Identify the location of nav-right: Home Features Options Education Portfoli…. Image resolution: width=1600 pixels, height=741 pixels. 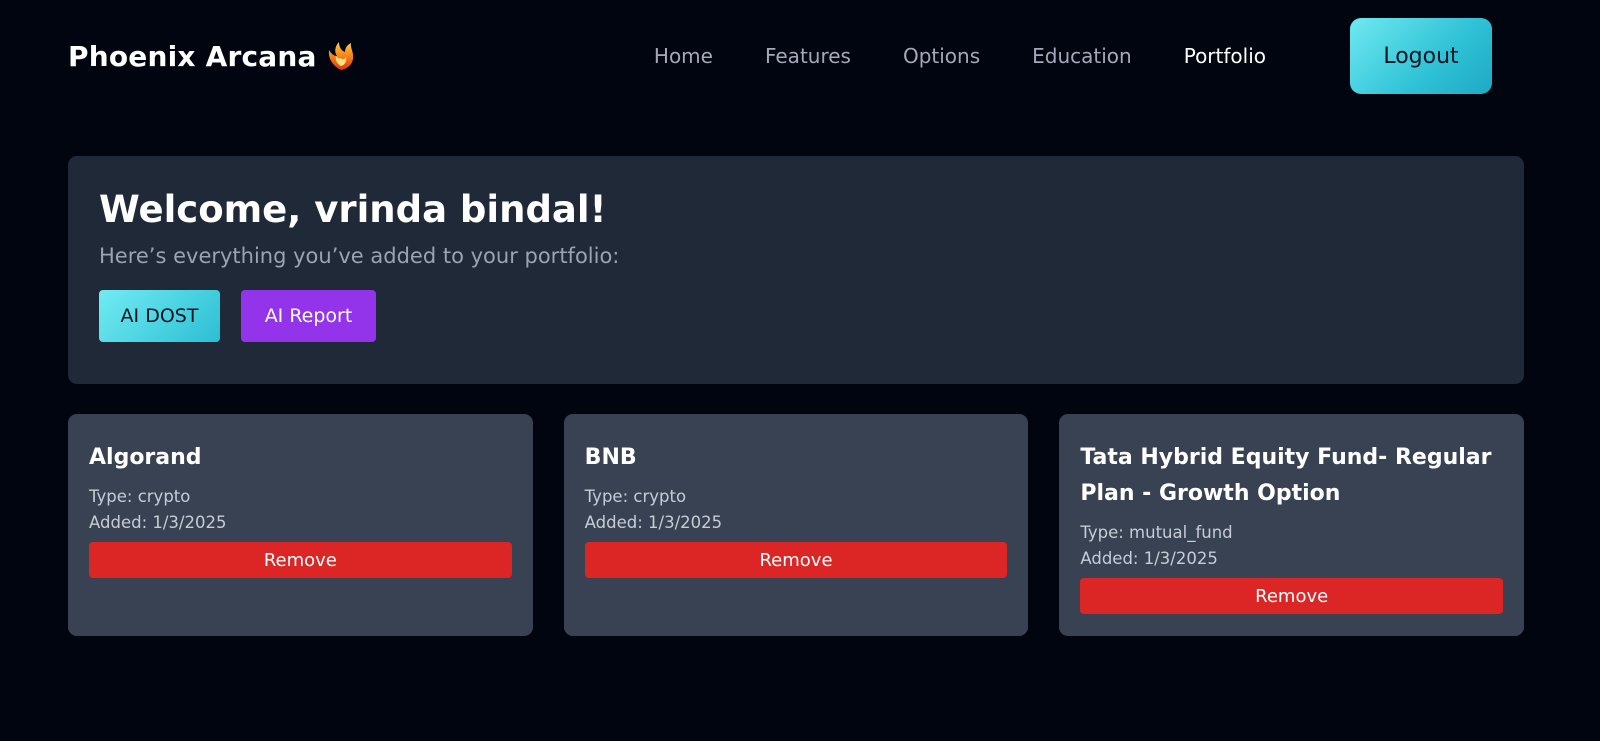
(1047, 56).